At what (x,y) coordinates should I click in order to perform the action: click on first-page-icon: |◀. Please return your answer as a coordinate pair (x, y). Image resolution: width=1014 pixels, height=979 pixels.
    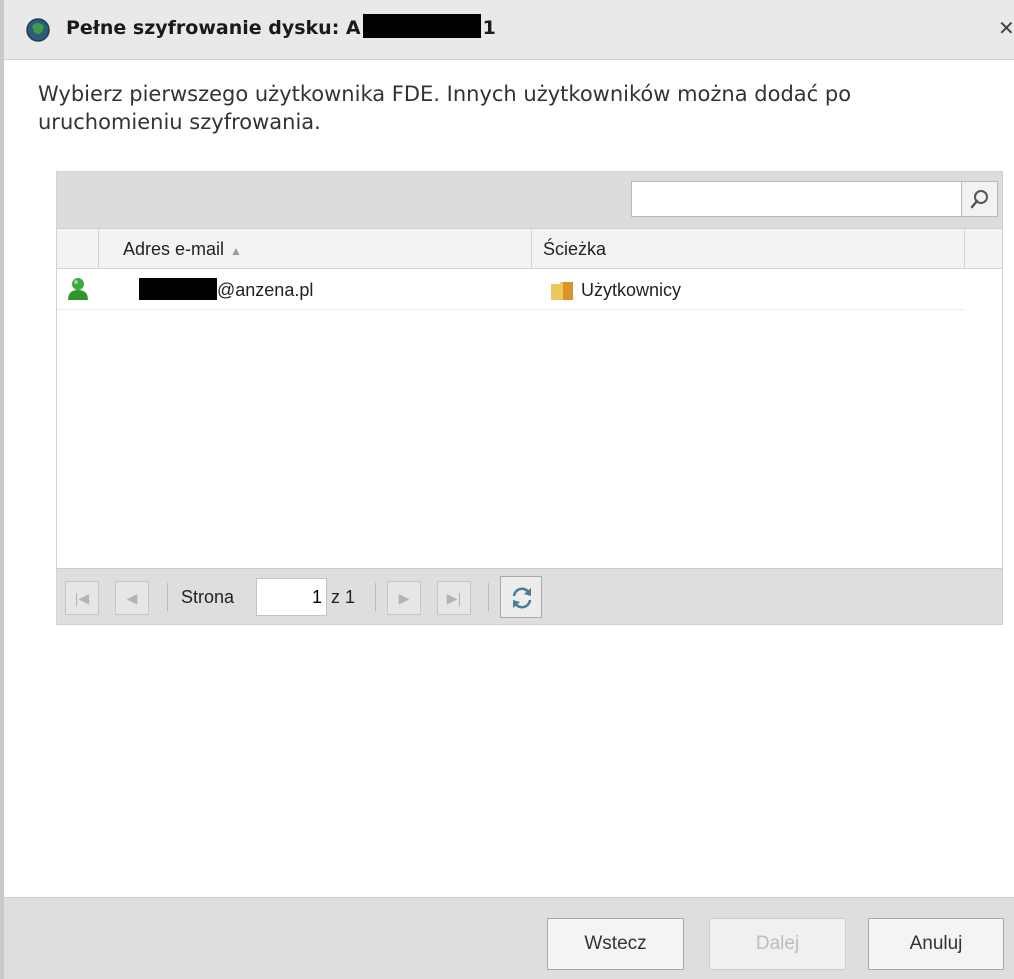
    Looking at the image, I should click on (82, 598).